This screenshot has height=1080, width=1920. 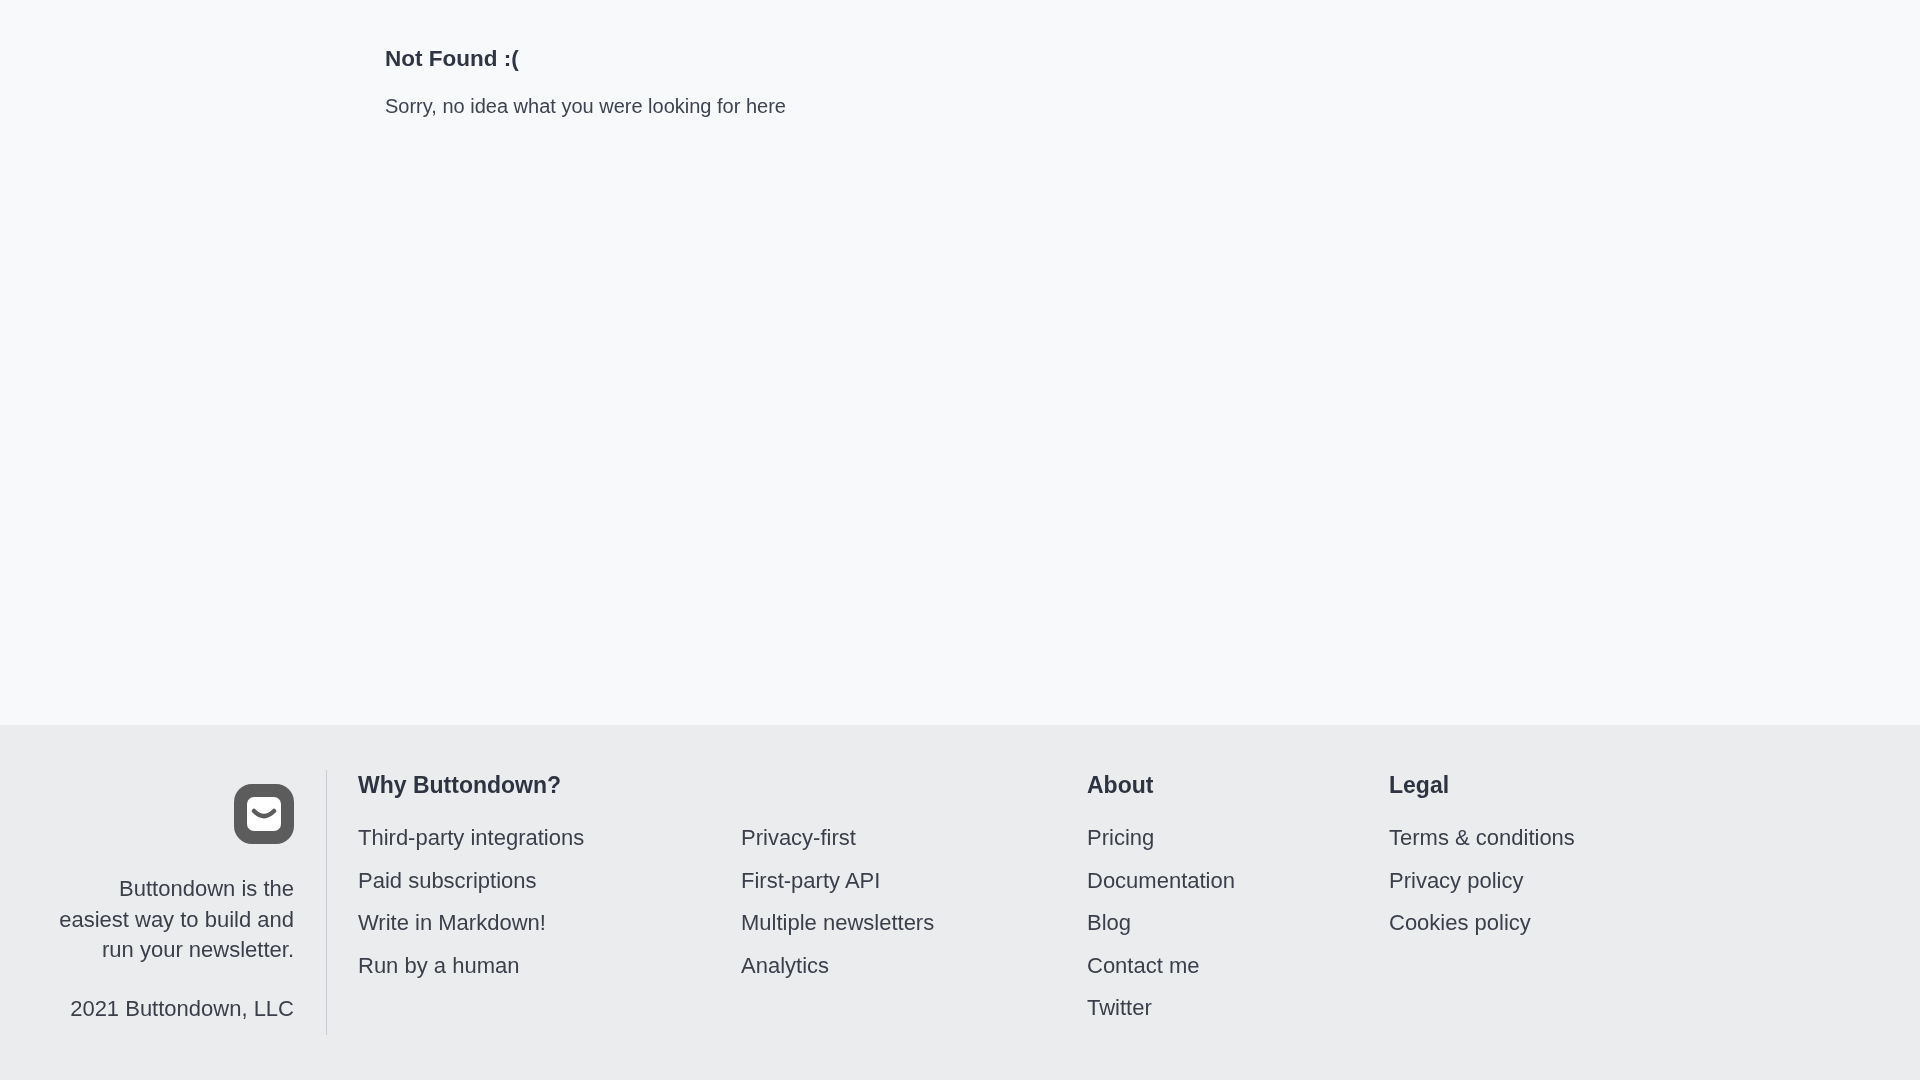 I want to click on footer-link: Cookies policy, so click(x=1460, y=923).